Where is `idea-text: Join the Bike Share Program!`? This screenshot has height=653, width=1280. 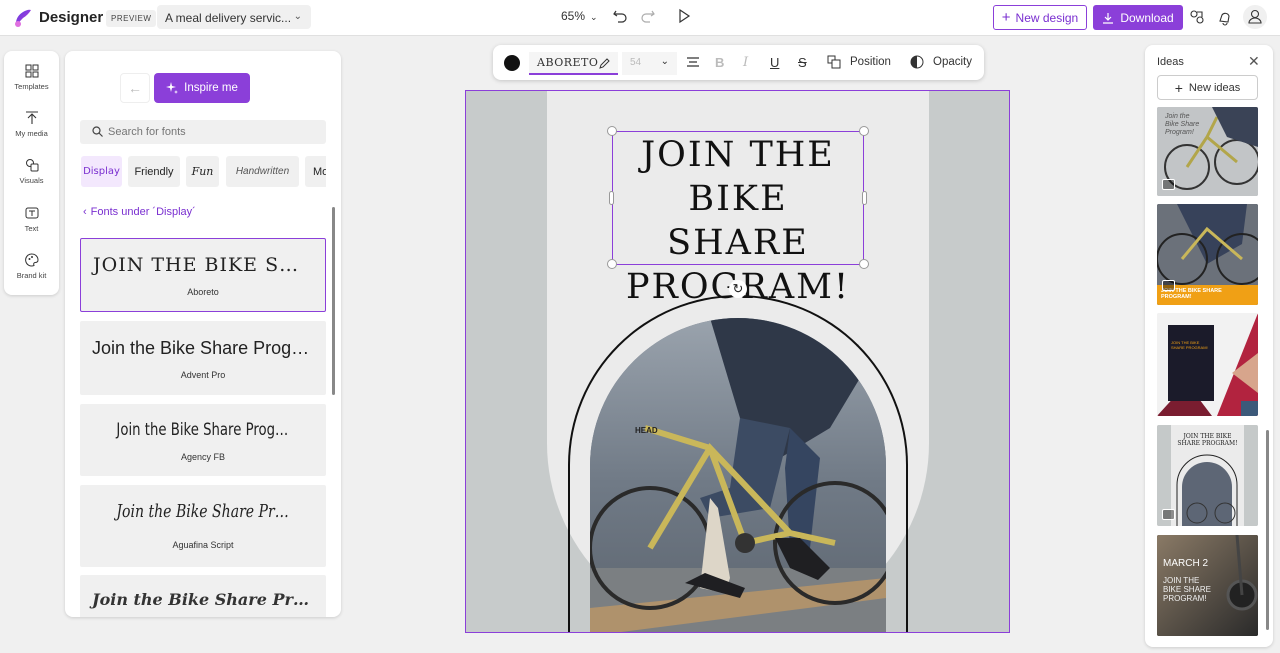 idea-text: Join the Bike Share Program! is located at coordinates (1182, 124).